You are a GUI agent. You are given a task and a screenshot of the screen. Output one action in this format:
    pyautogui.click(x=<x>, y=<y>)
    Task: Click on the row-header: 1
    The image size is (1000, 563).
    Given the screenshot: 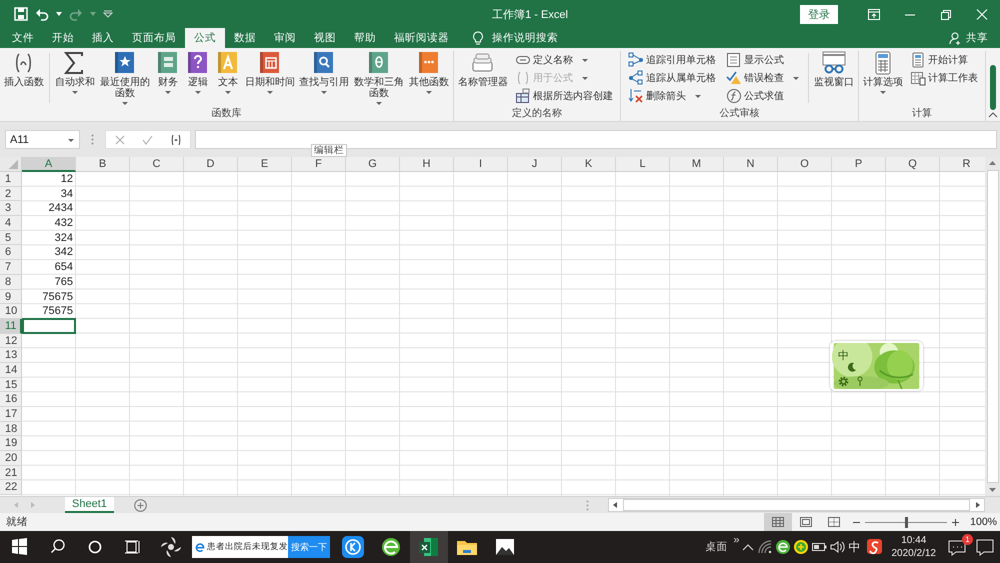 What is the action you would take?
    pyautogui.click(x=11, y=179)
    